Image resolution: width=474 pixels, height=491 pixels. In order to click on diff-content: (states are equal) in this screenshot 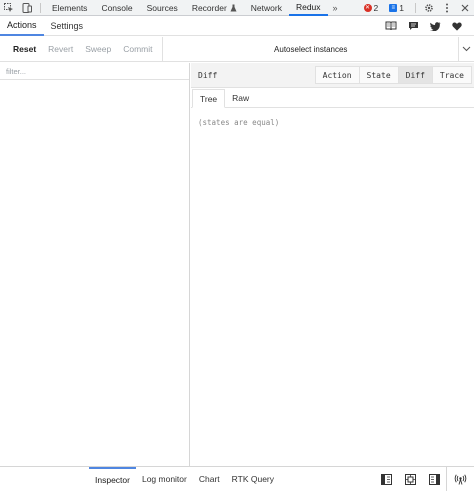, I will do `click(332, 122)`.